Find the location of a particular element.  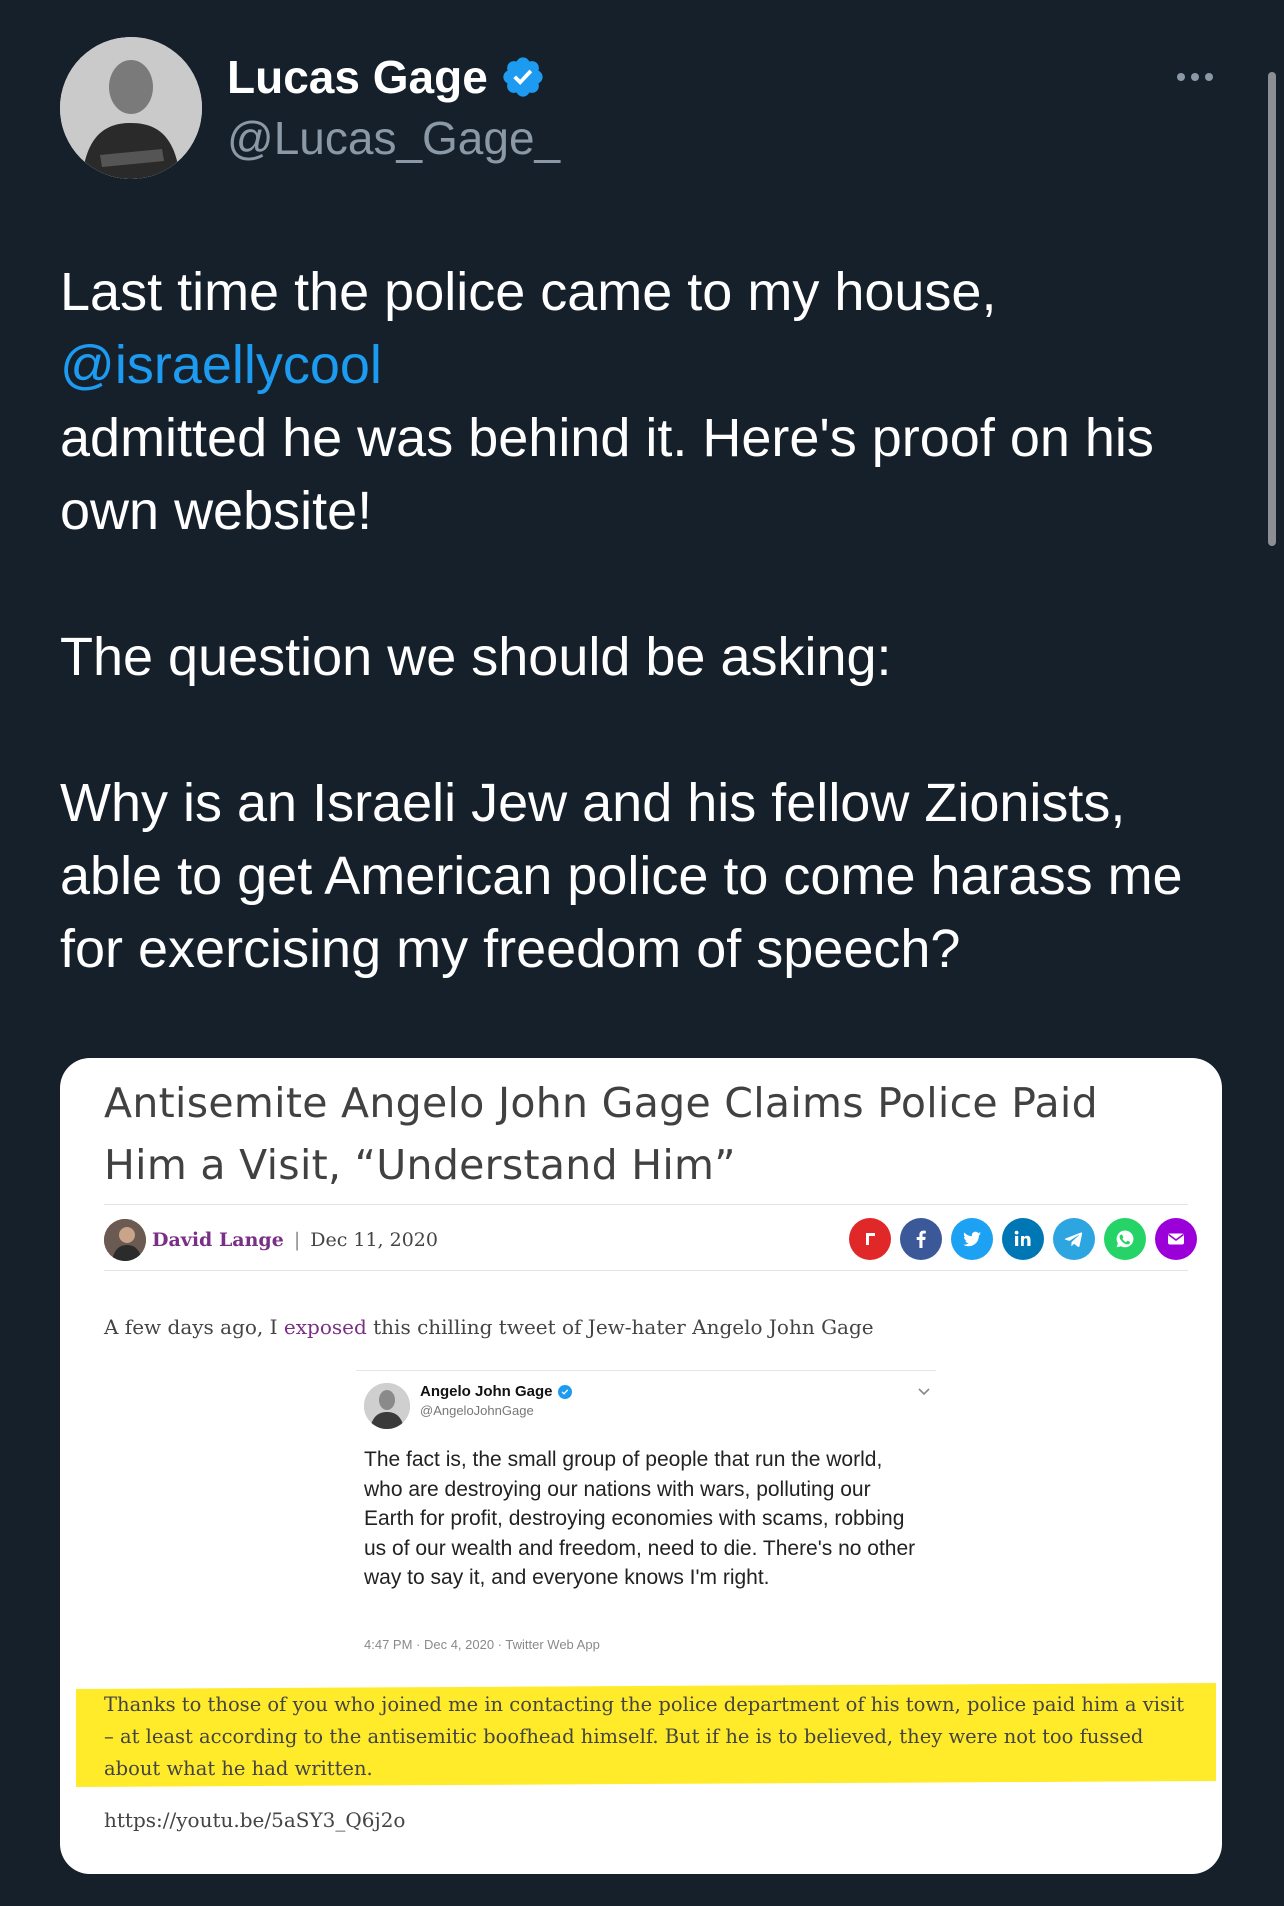

embedded-author-handle: @AngeloJohnGage is located at coordinates (477, 1410).